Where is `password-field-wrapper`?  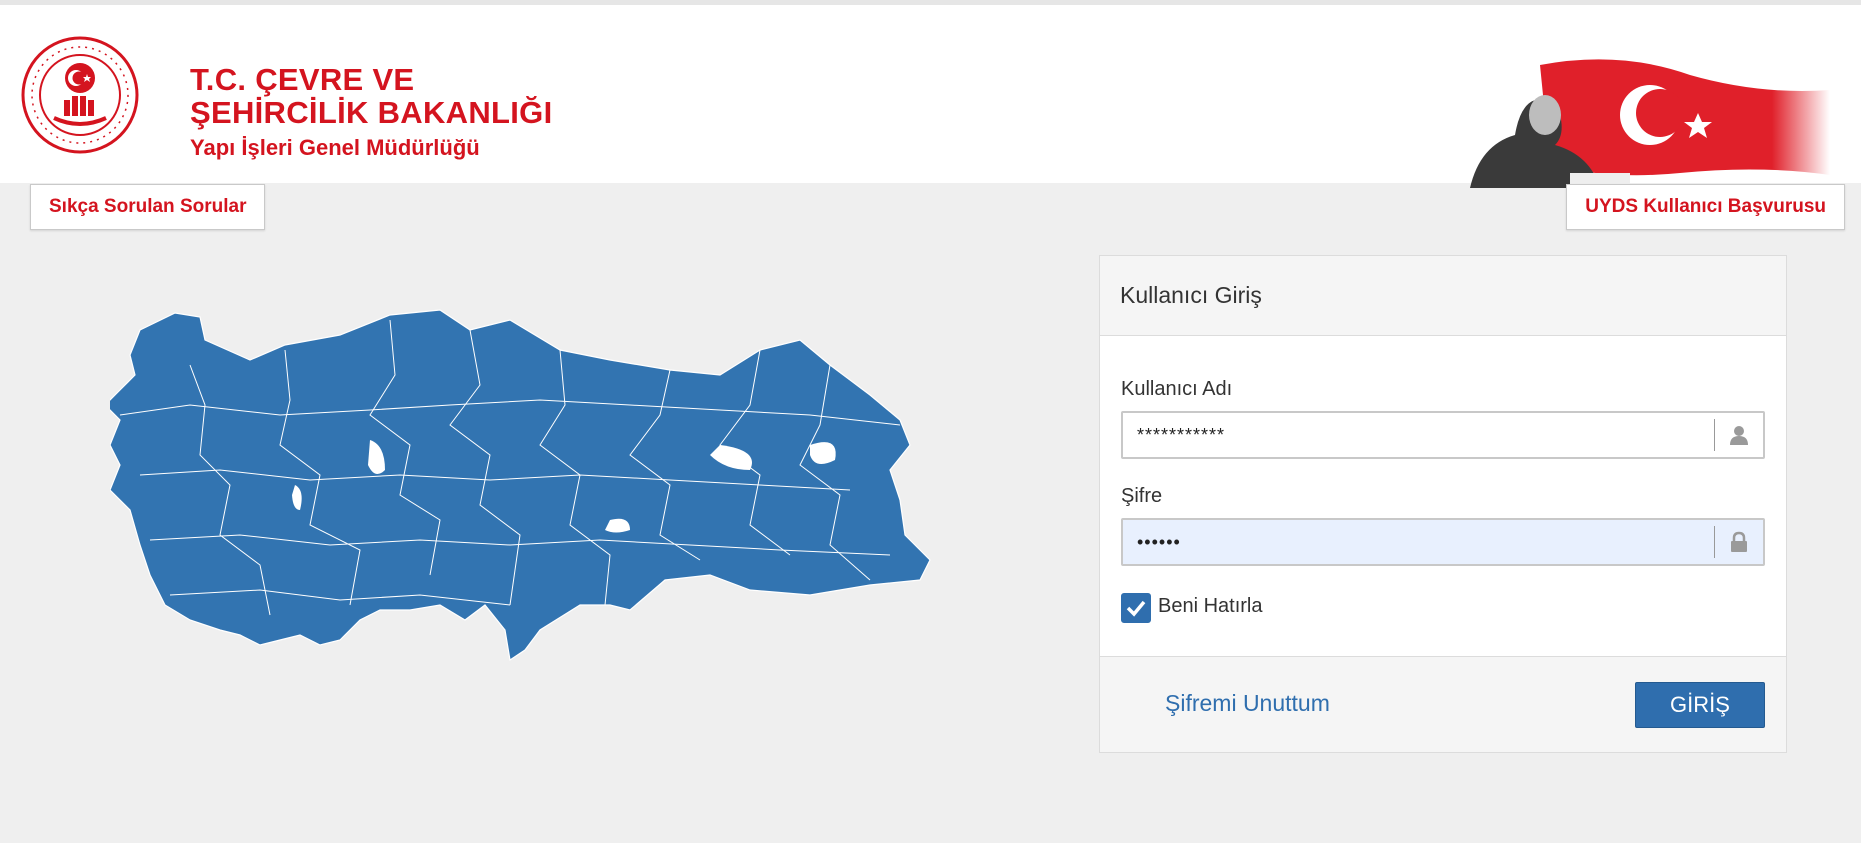
password-field-wrapper is located at coordinates (1443, 542).